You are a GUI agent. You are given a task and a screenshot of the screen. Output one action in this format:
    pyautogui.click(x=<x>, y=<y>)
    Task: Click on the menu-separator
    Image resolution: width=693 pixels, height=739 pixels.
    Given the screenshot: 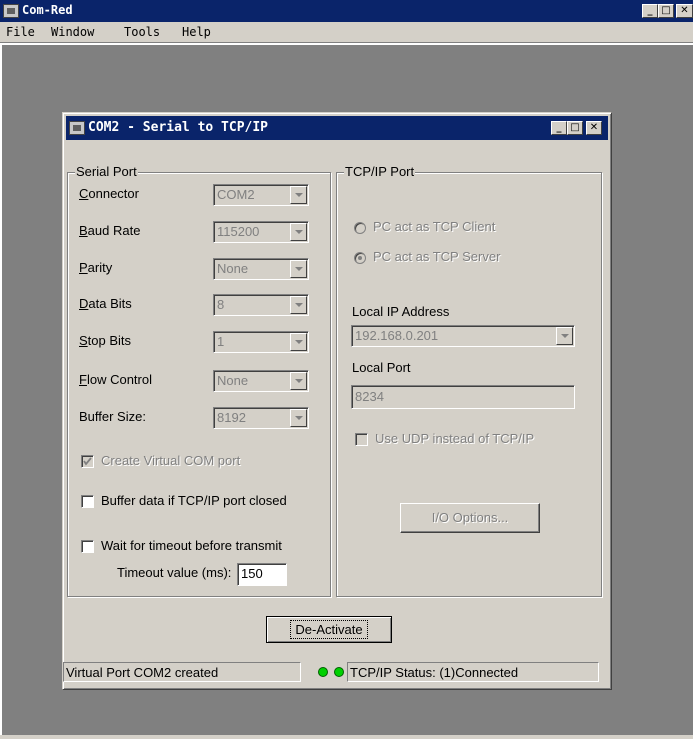 What is the action you would take?
    pyautogui.click(x=346, y=43)
    